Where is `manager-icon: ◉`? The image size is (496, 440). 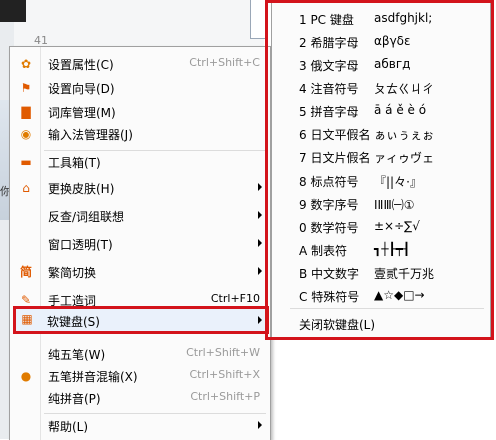 manager-icon: ◉ is located at coordinates (26, 134).